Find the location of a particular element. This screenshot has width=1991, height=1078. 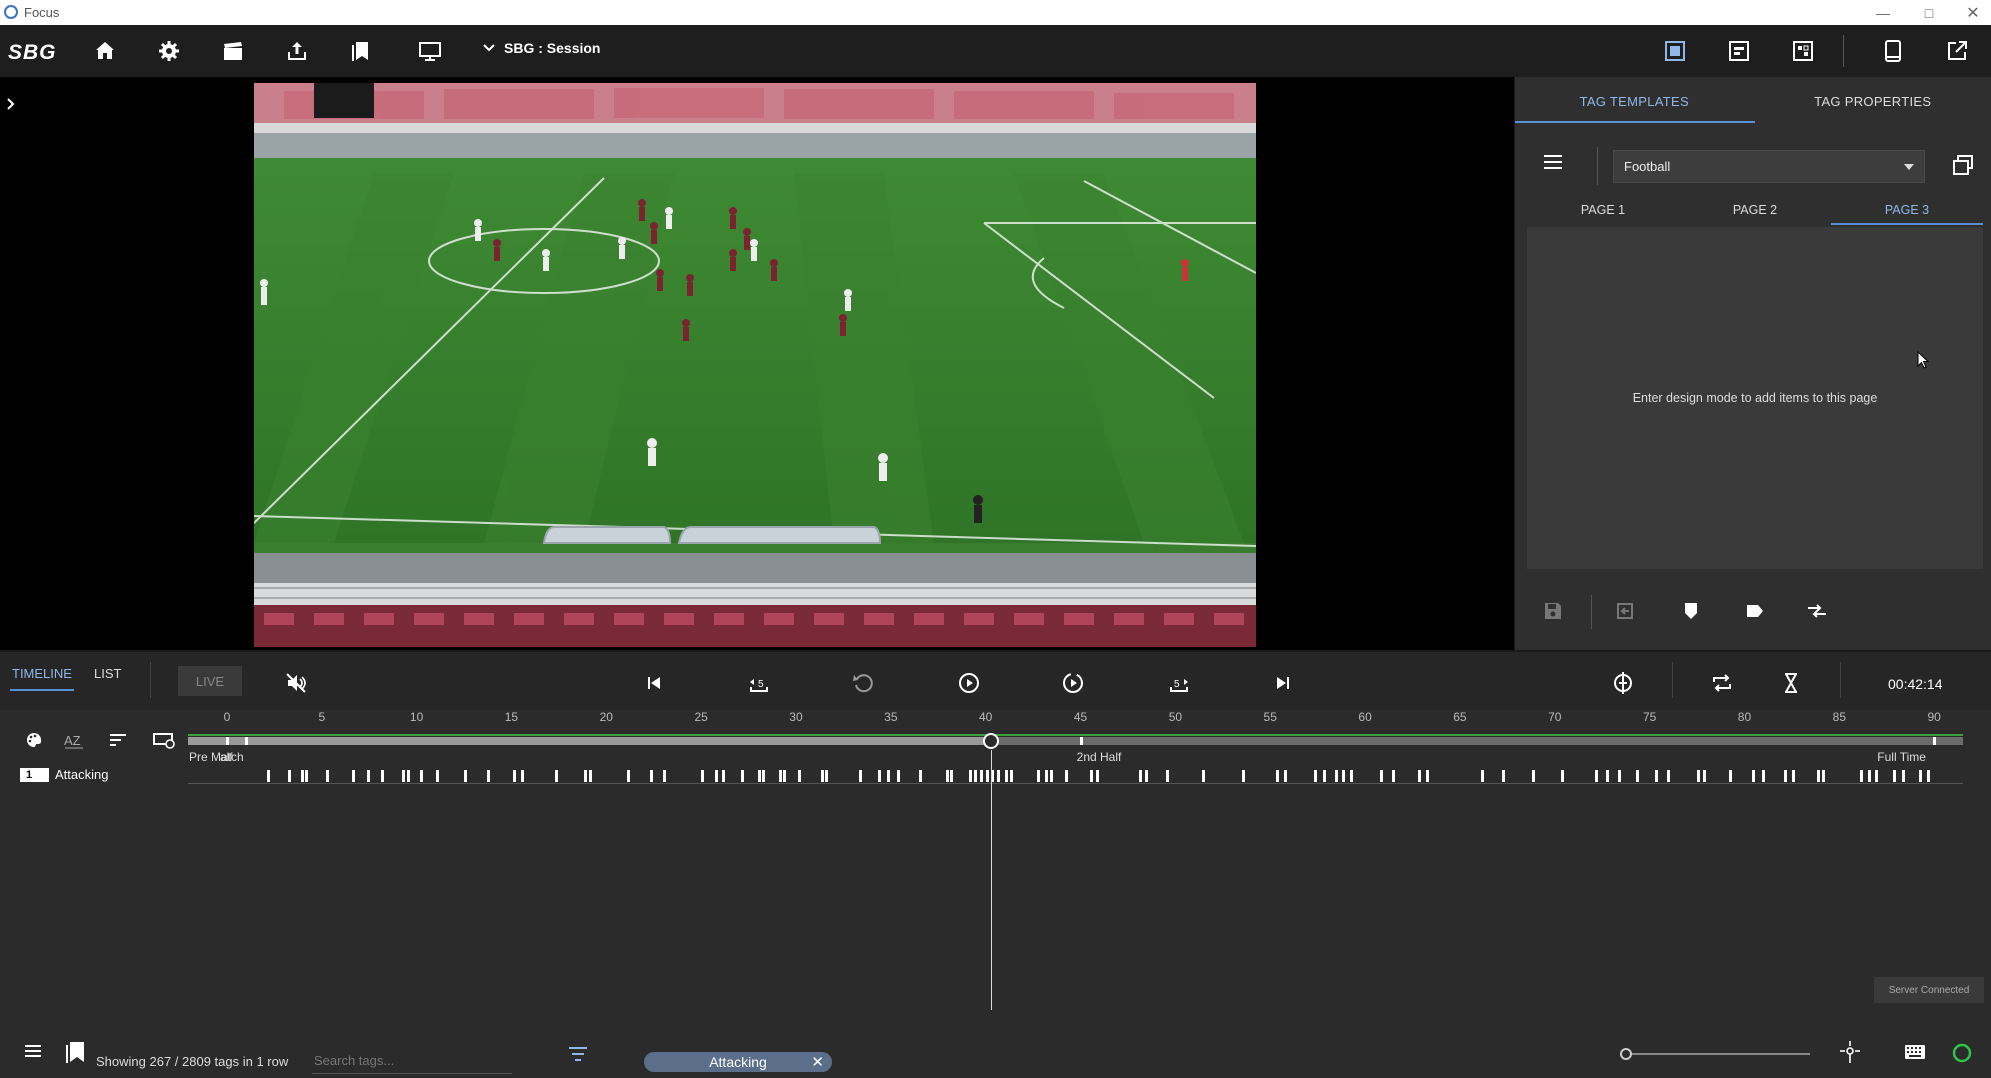

add-tag-button is located at coordinates (1691, 611).